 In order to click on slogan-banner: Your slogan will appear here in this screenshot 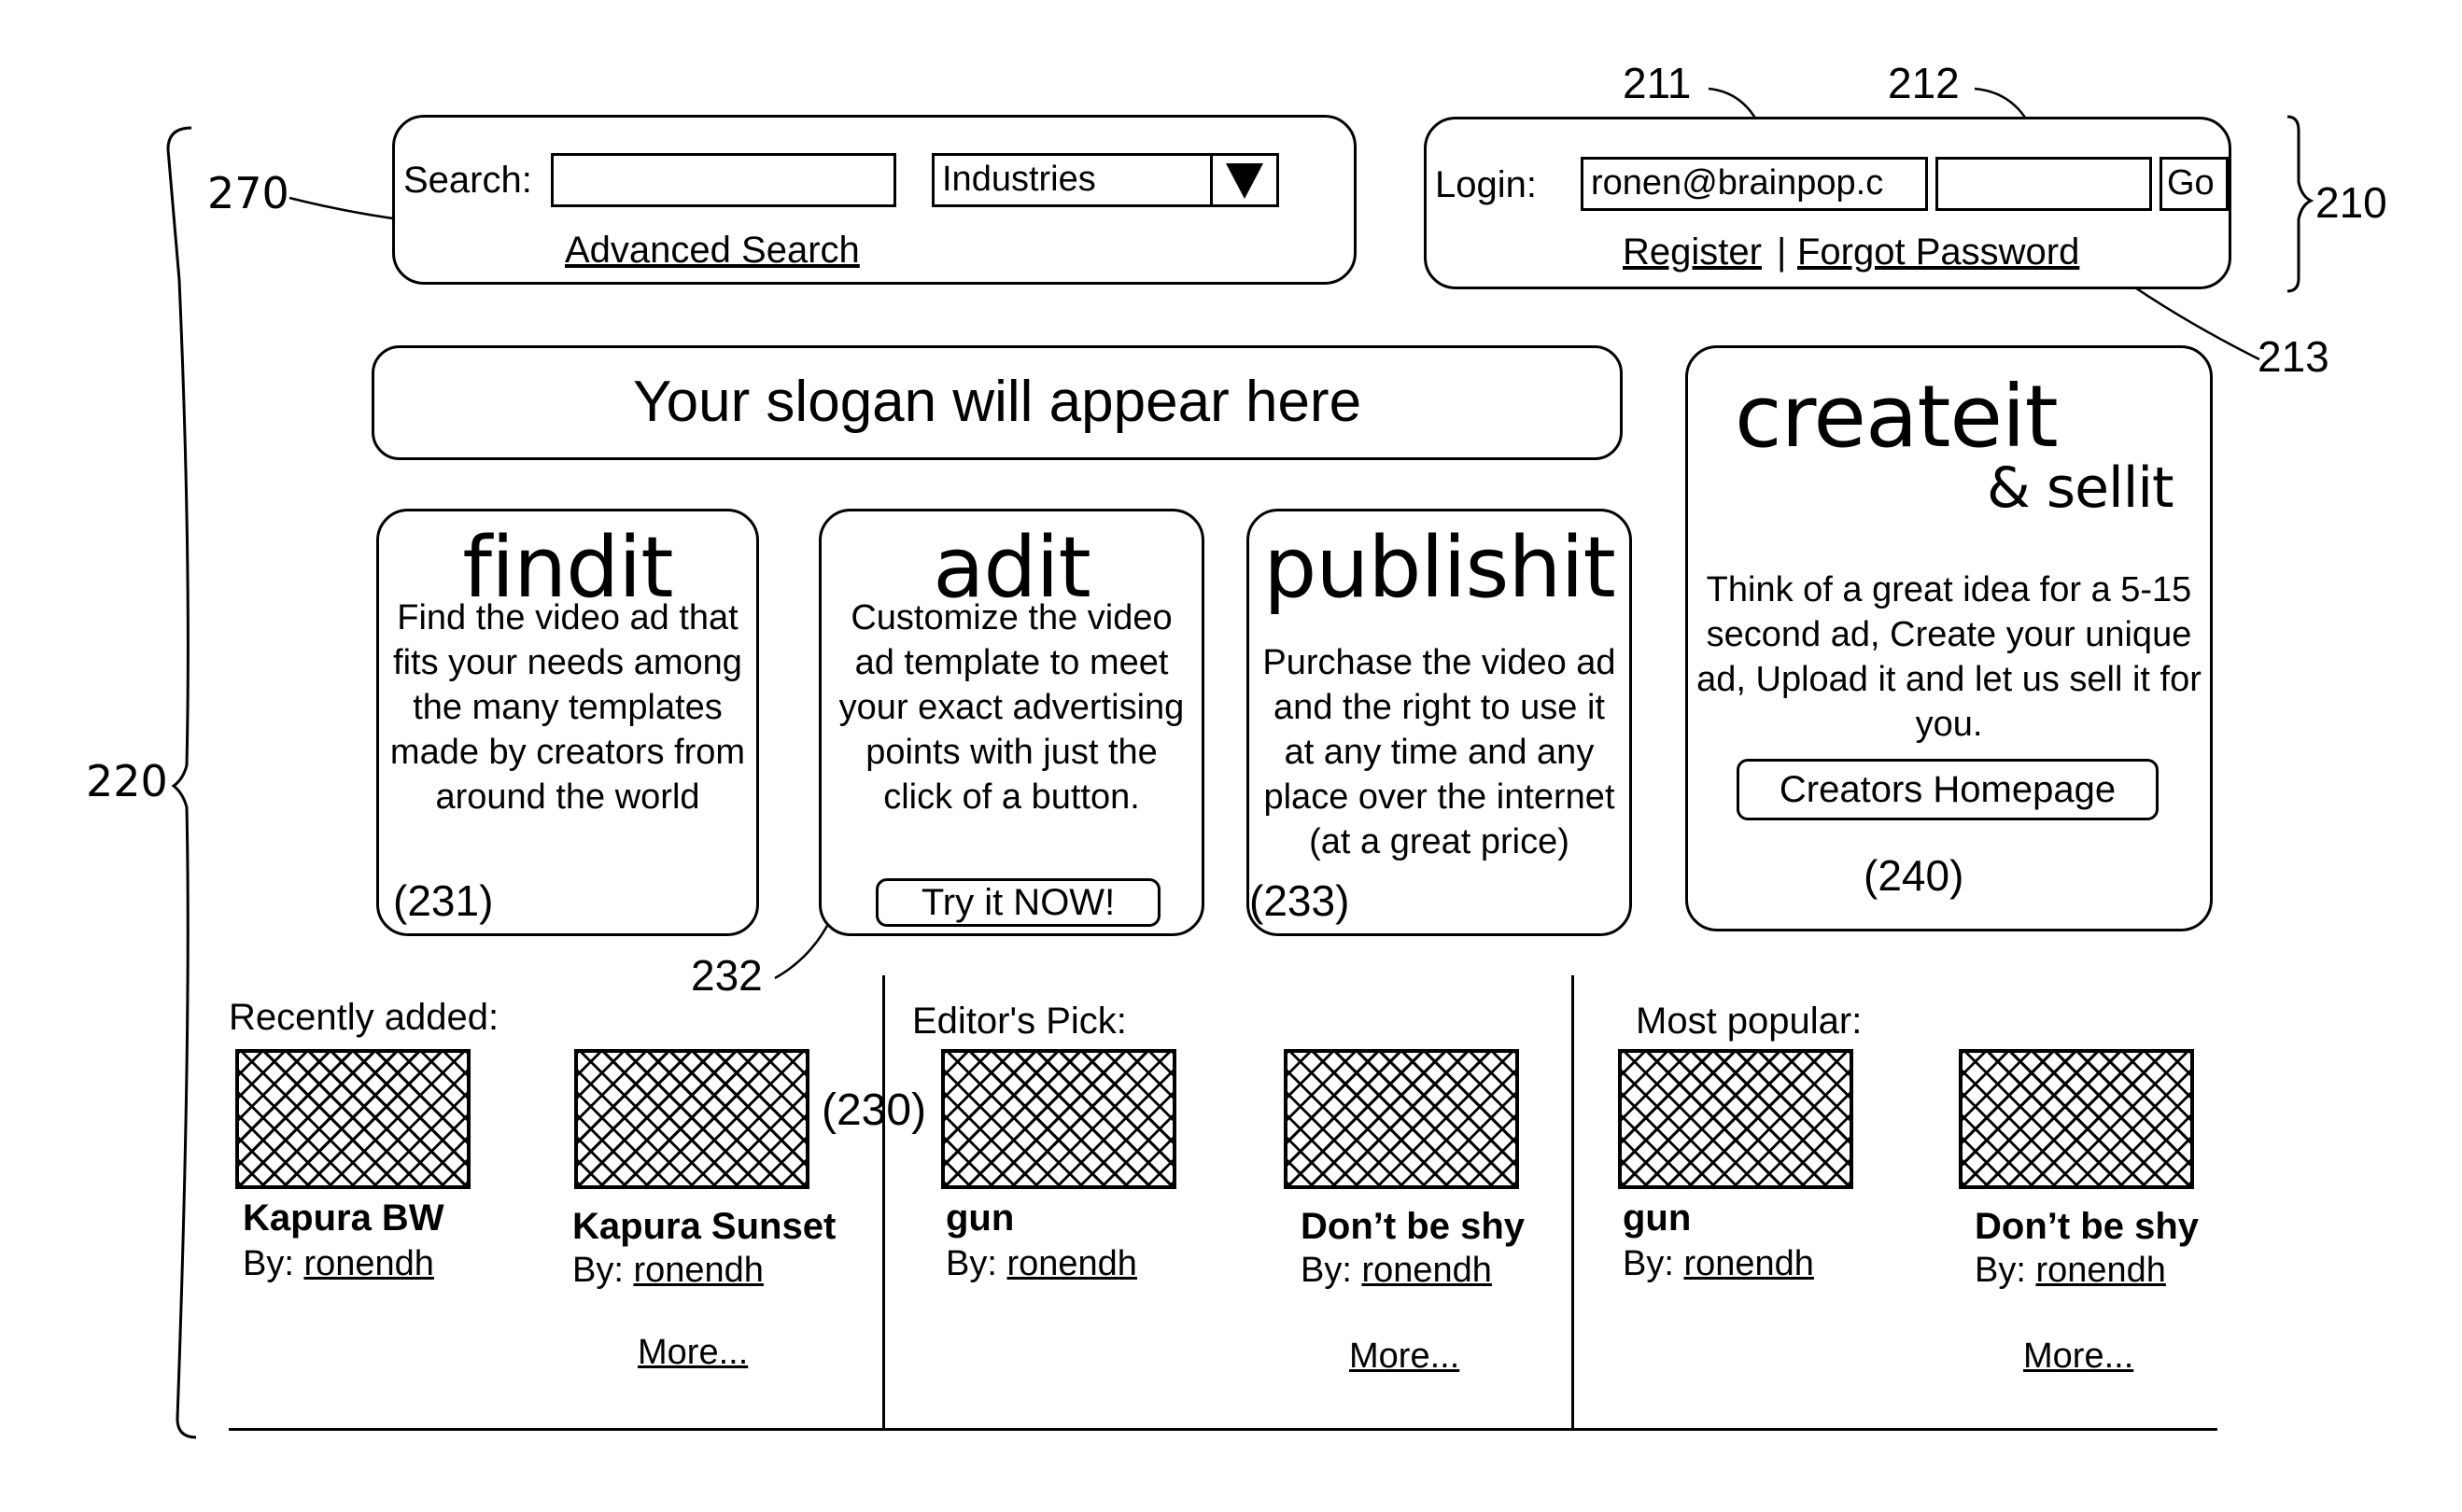, I will do `click(997, 402)`.